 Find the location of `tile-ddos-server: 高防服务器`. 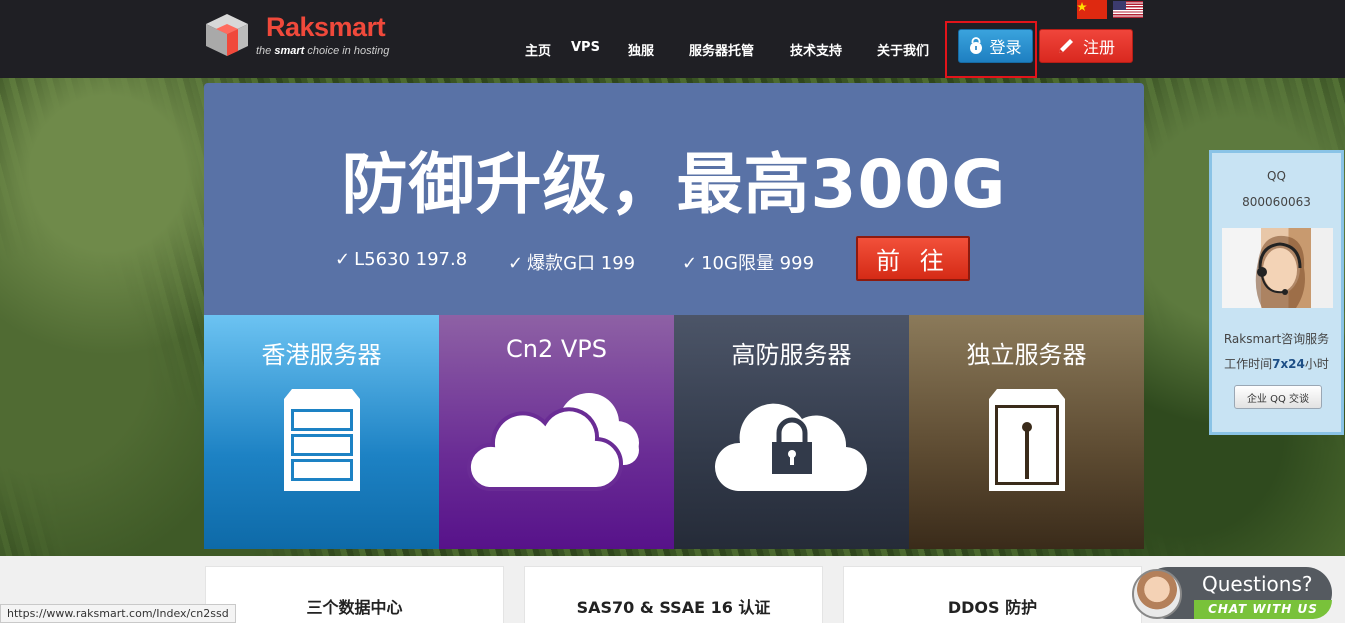

tile-ddos-server: 高防服务器 is located at coordinates (791, 432).